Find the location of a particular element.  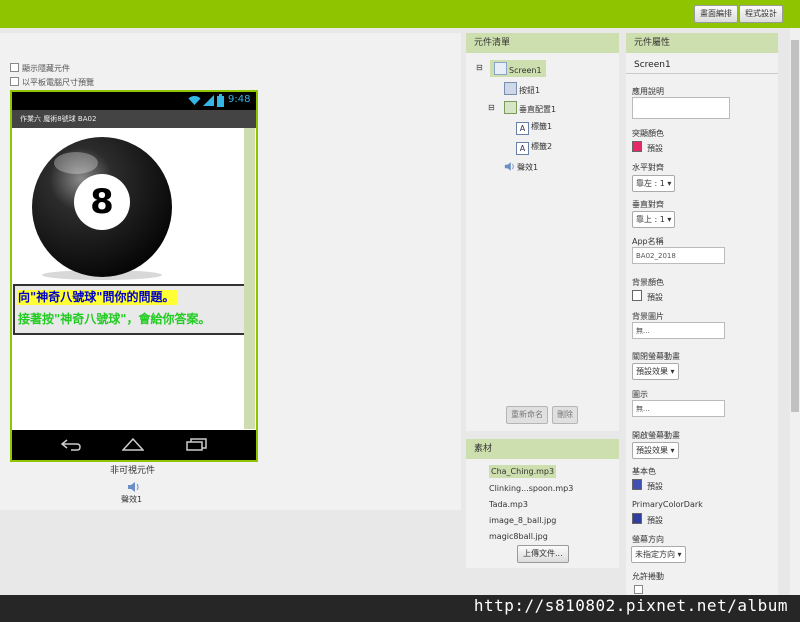

tree-item-screen1: Screen1 is located at coordinates (518, 68).